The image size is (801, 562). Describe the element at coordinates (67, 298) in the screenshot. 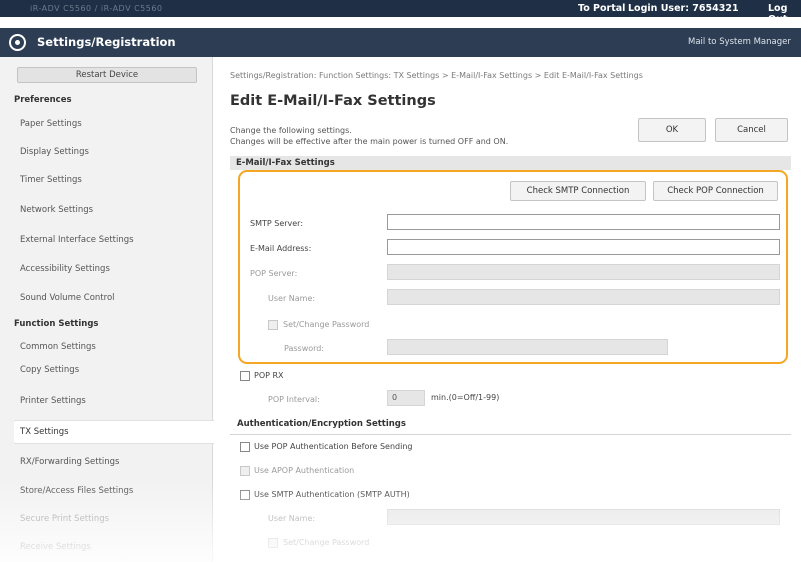

I see `sidebar-item-sound-volume-control: Sound Volume Control` at that location.